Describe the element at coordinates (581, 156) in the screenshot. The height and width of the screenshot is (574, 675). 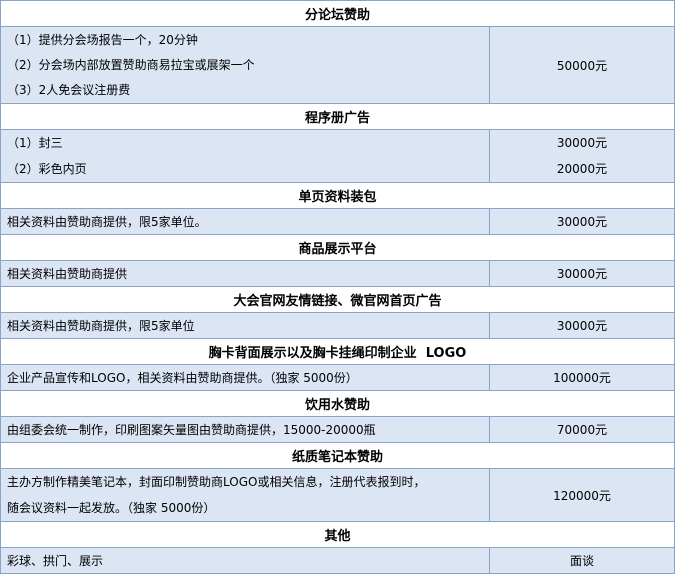
I see `section-price: 30000元 20000元` at that location.